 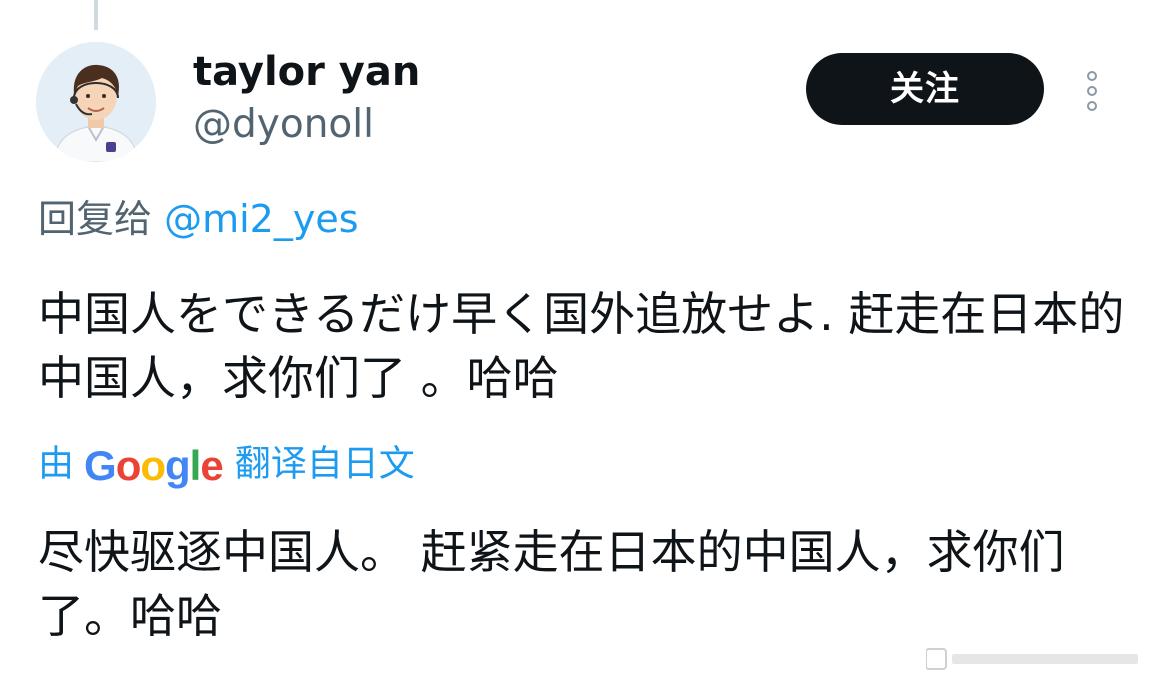 I want to click on reply-context: 回复给 @mi2_yes, so click(x=198, y=219).